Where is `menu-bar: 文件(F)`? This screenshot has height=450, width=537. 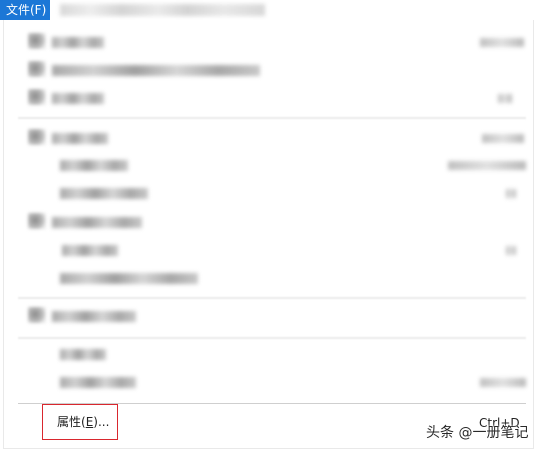 menu-bar: 文件(F) is located at coordinates (268, 10).